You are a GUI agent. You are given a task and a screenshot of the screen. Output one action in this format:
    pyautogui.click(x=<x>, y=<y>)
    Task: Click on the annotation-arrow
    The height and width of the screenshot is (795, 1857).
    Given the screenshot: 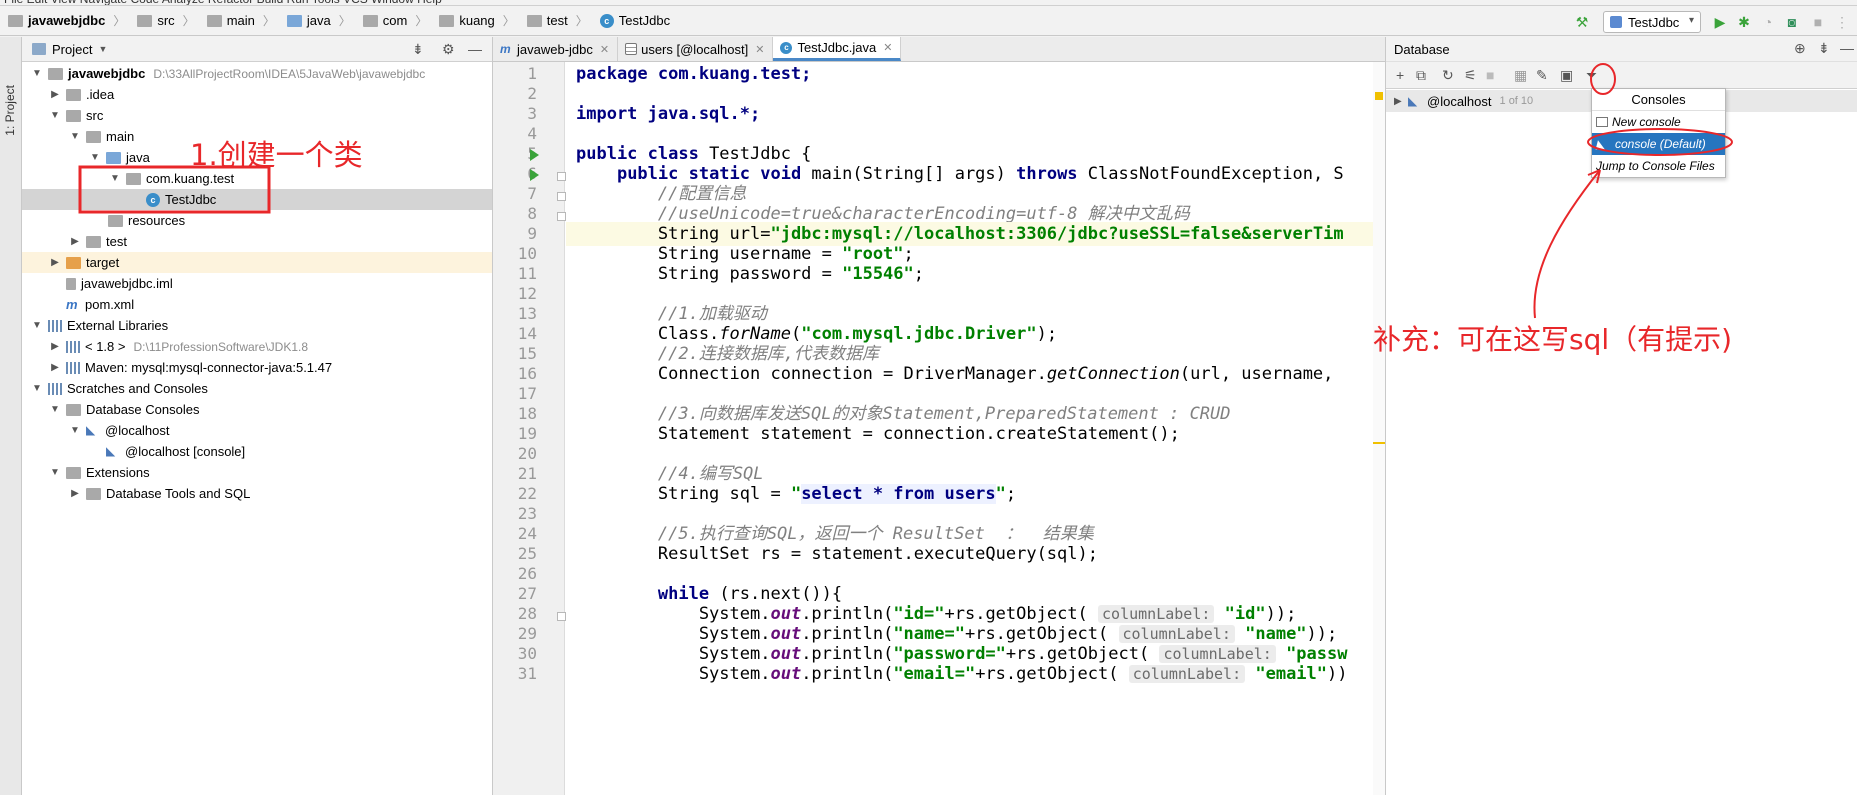 What is the action you would take?
    pyautogui.click(x=1567, y=244)
    